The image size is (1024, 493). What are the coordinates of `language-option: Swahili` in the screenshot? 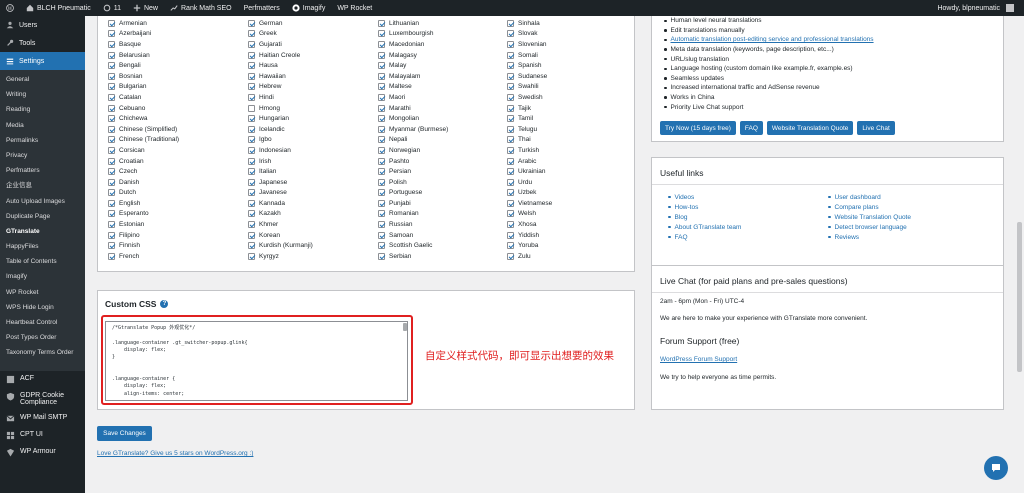 It's located at (529, 87).